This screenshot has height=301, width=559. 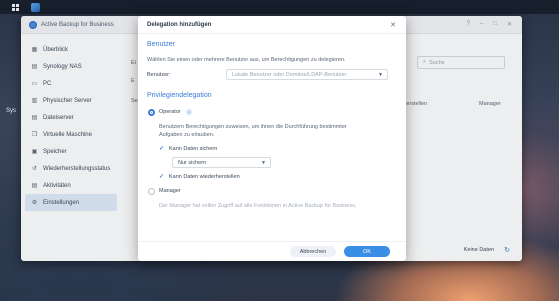 What do you see at coordinates (11, 111) in the screenshot?
I see `desktop-label: Sys` at bounding box center [11, 111].